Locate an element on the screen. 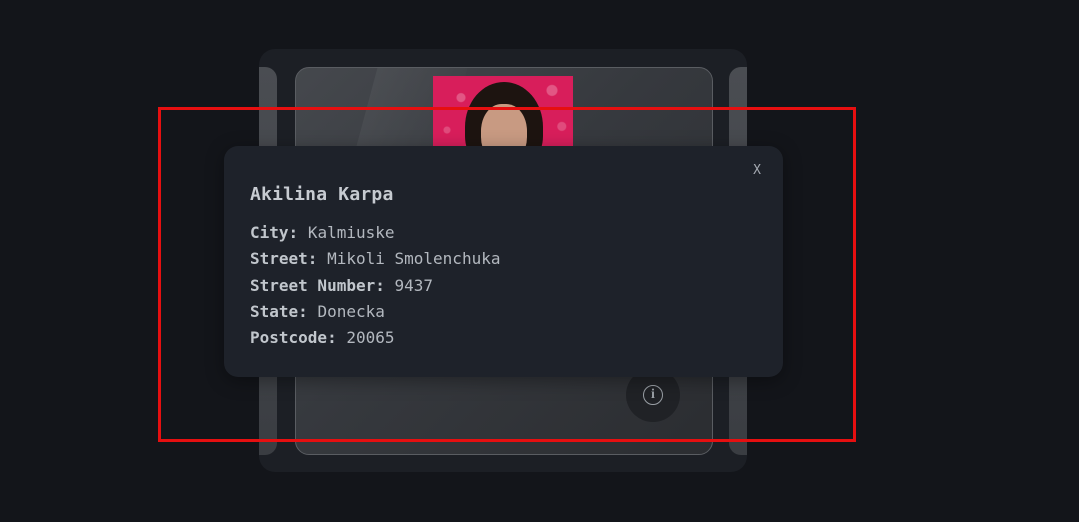  close-button: X is located at coordinates (757, 171).